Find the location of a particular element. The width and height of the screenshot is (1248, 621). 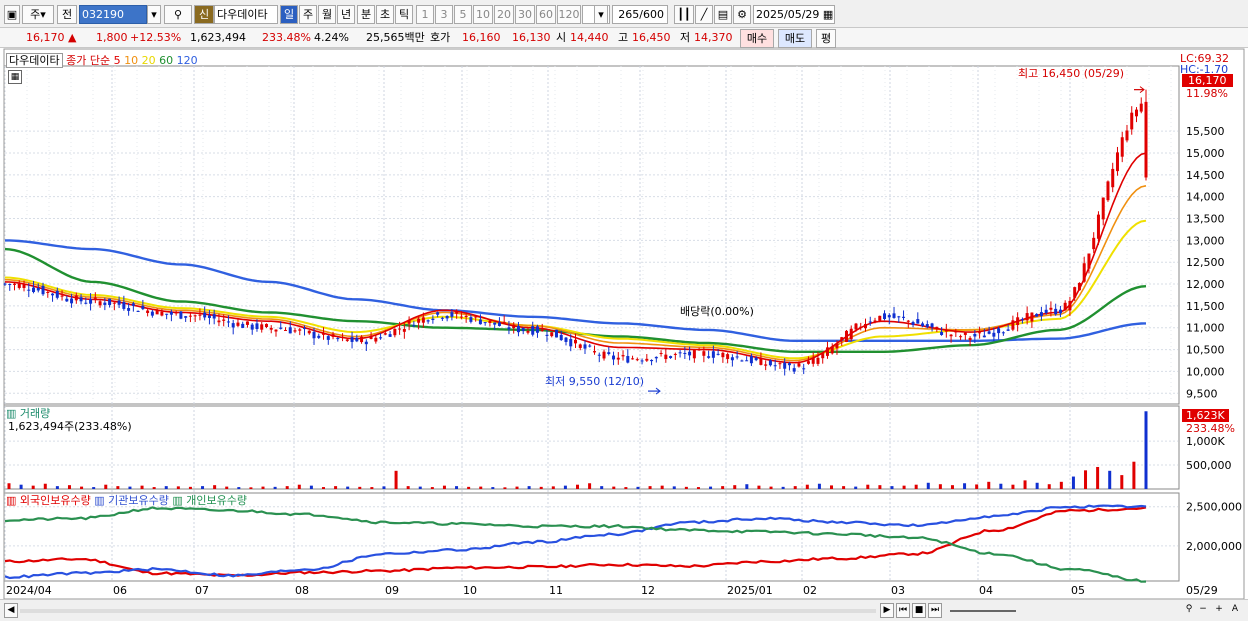

ma20-label: 20 is located at coordinates (148, 60).